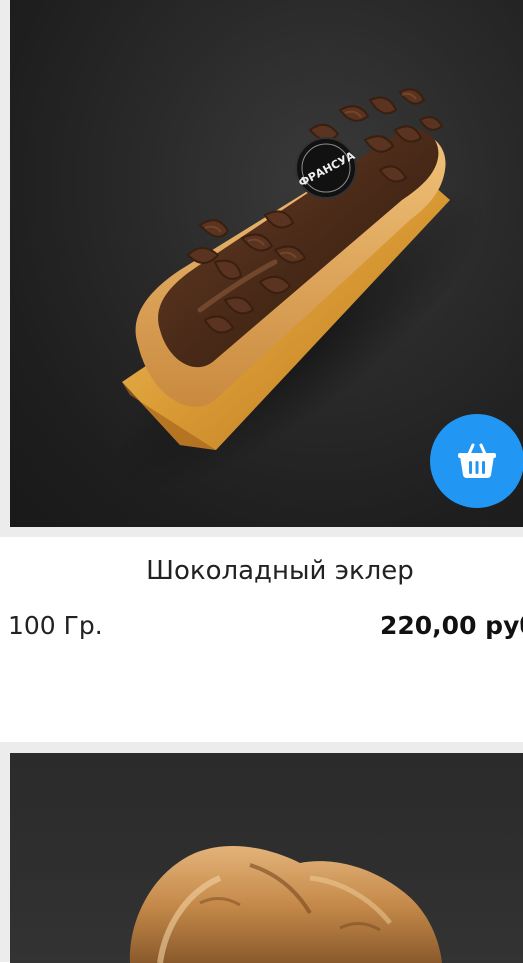  I want to click on add-to-cart-button, so click(476, 461).